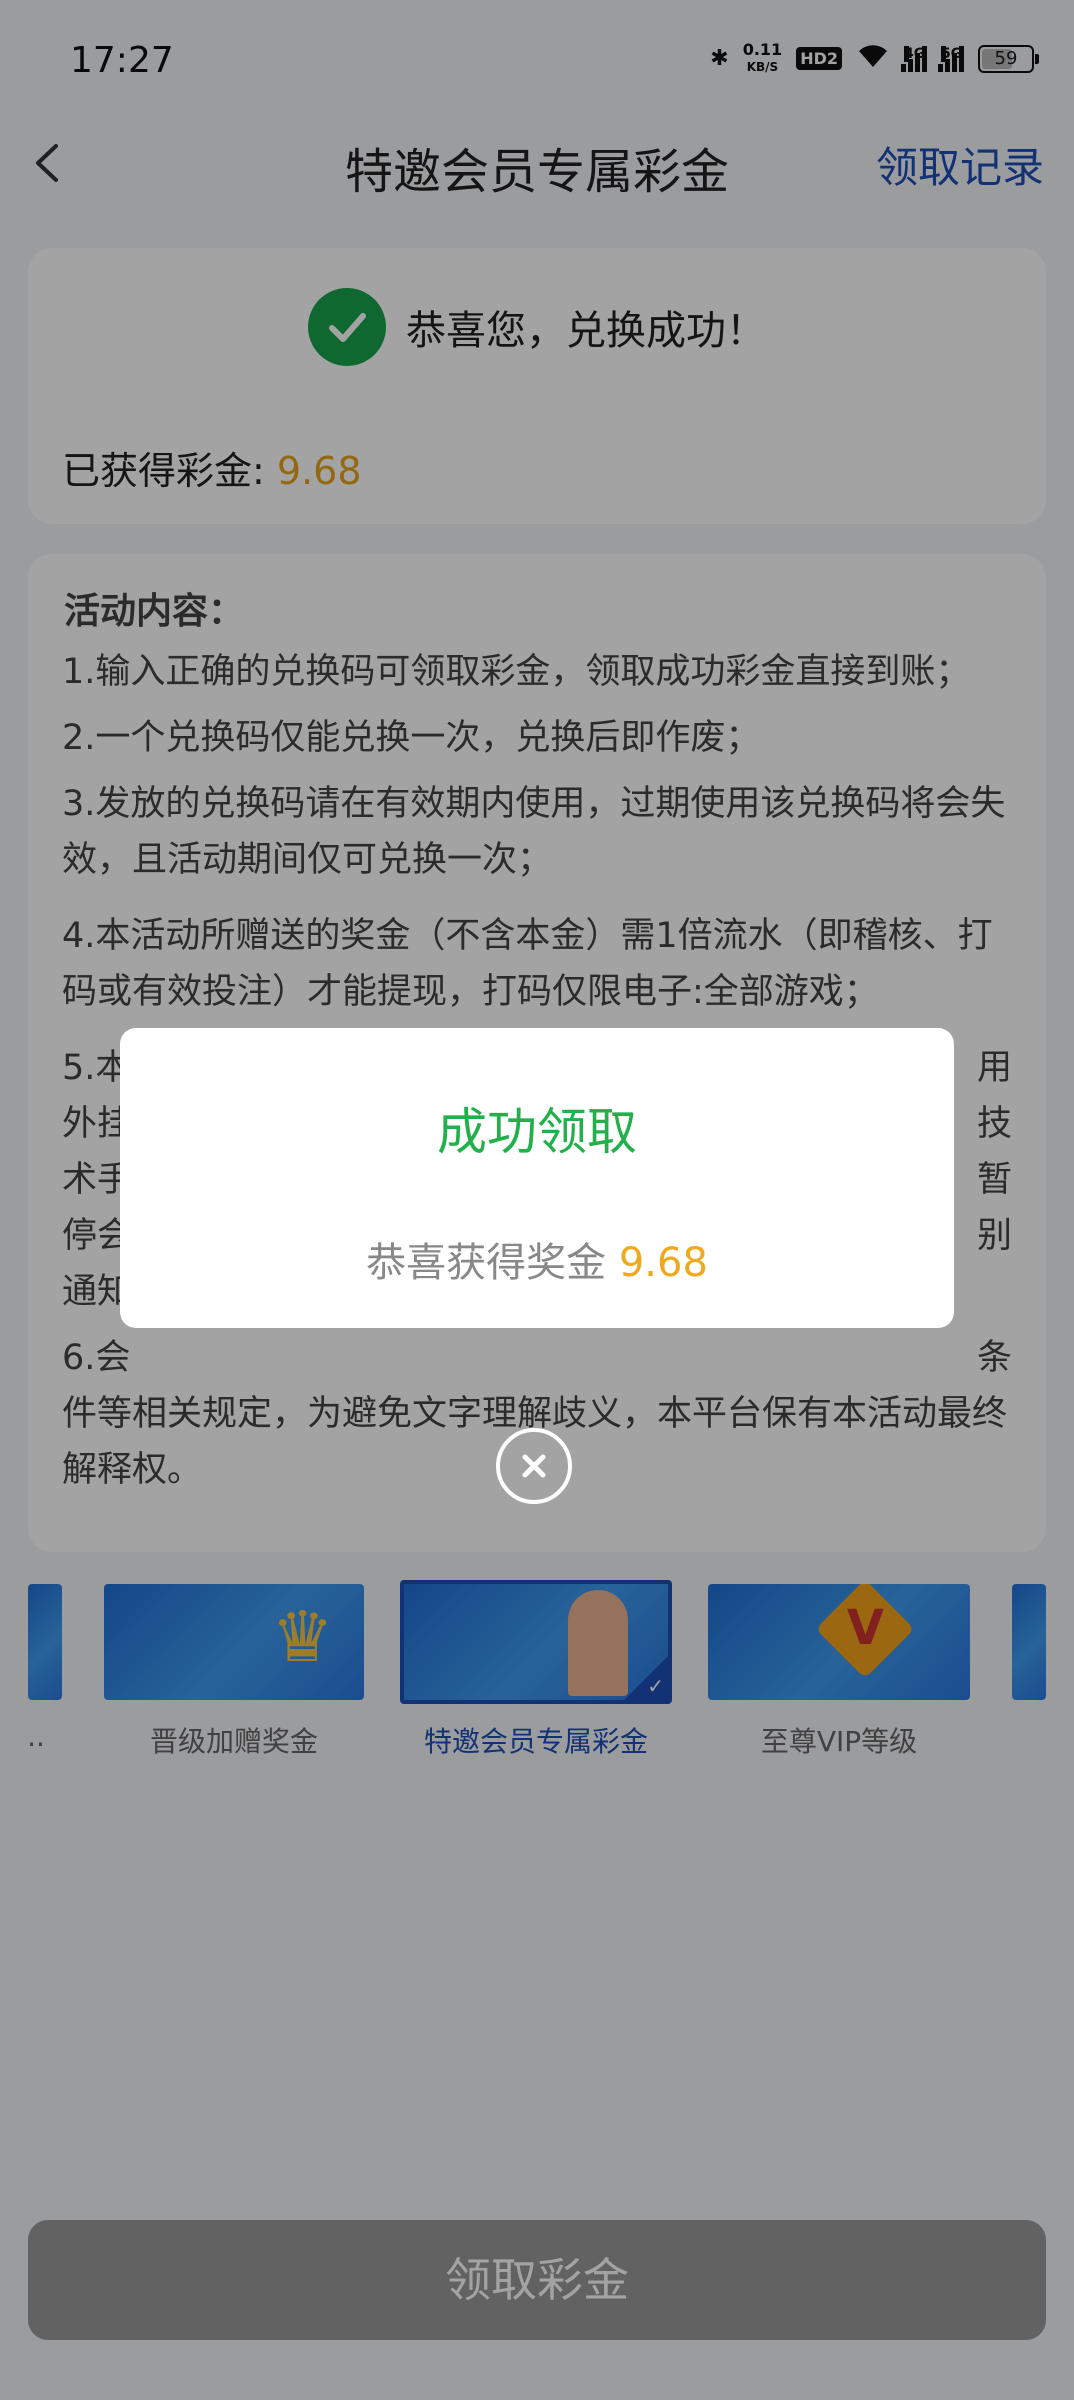 Image resolution: width=1074 pixels, height=2400 pixels. What do you see at coordinates (663, 1263) in the screenshot?
I see `modal-amount: 9.68` at bounding box center [663, 1263].